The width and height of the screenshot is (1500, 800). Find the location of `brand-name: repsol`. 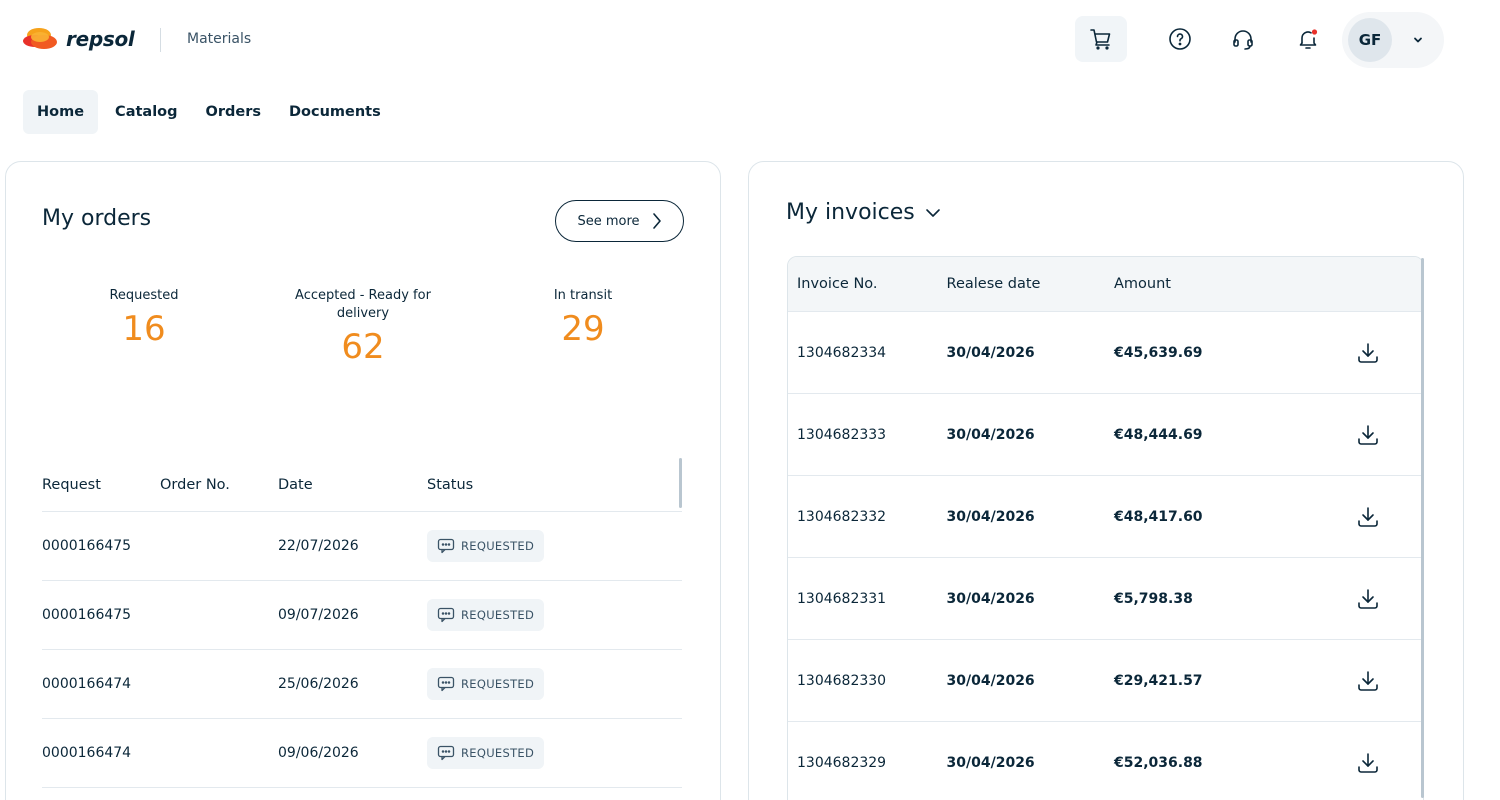

brand-name: repsol is located at coordinates (100, 39).